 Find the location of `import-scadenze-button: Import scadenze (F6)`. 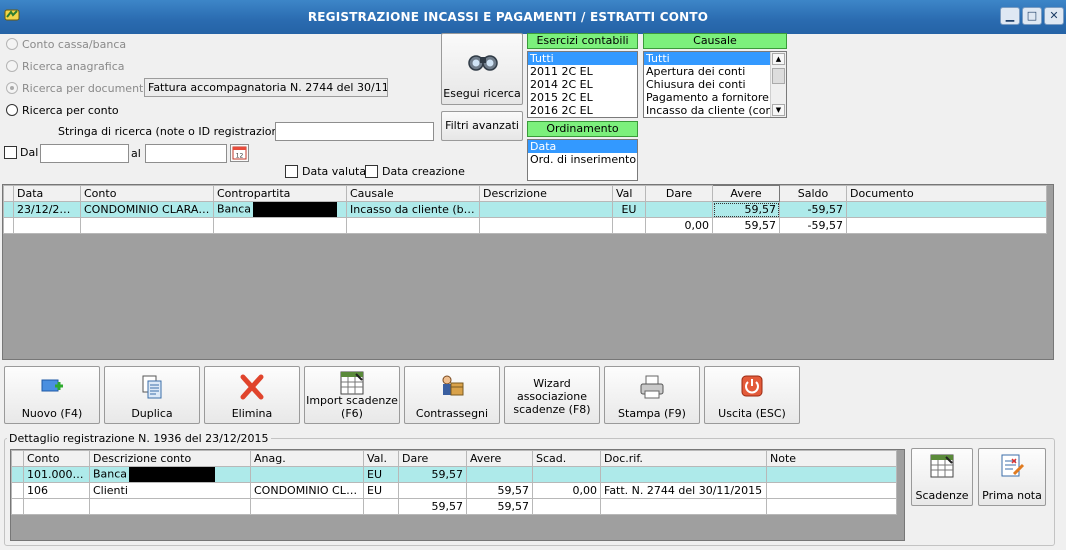

import-scadenze-button: Import scadenze (F6) is located at coordinates (352, 395).